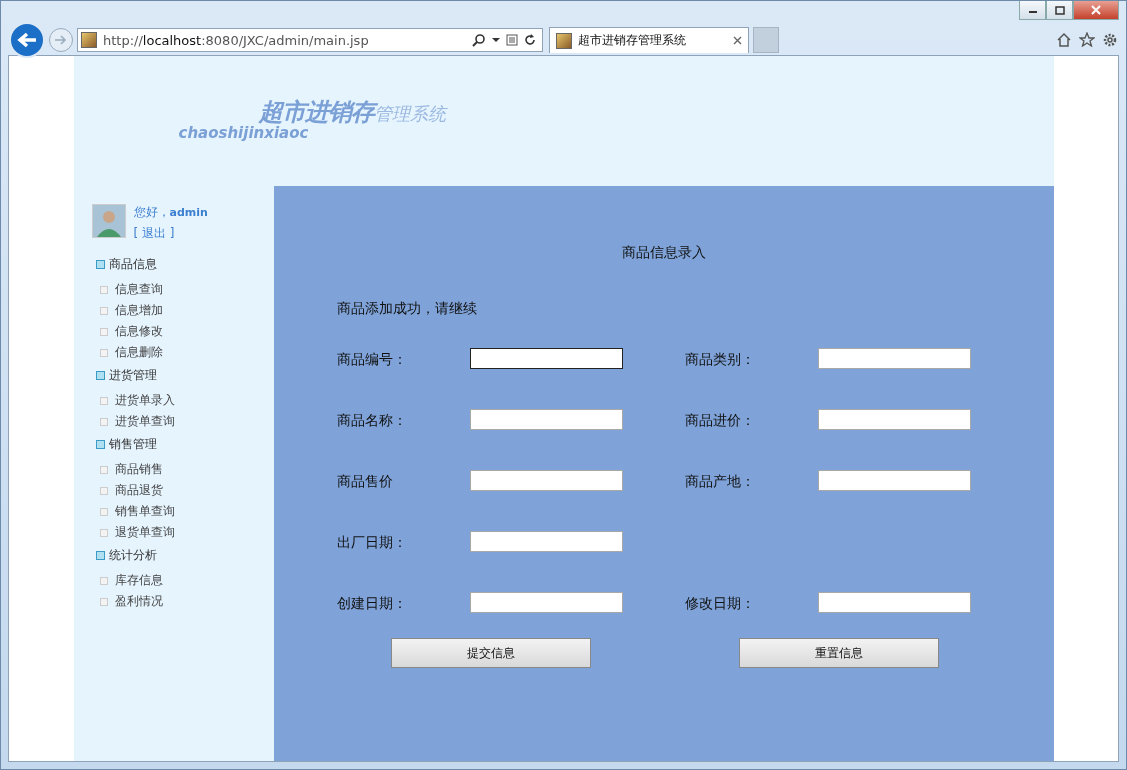 Image resolution: width=1127 pixels, height=770 pixels. I want to click on menu-item: 商品退货, so click(138, 490).